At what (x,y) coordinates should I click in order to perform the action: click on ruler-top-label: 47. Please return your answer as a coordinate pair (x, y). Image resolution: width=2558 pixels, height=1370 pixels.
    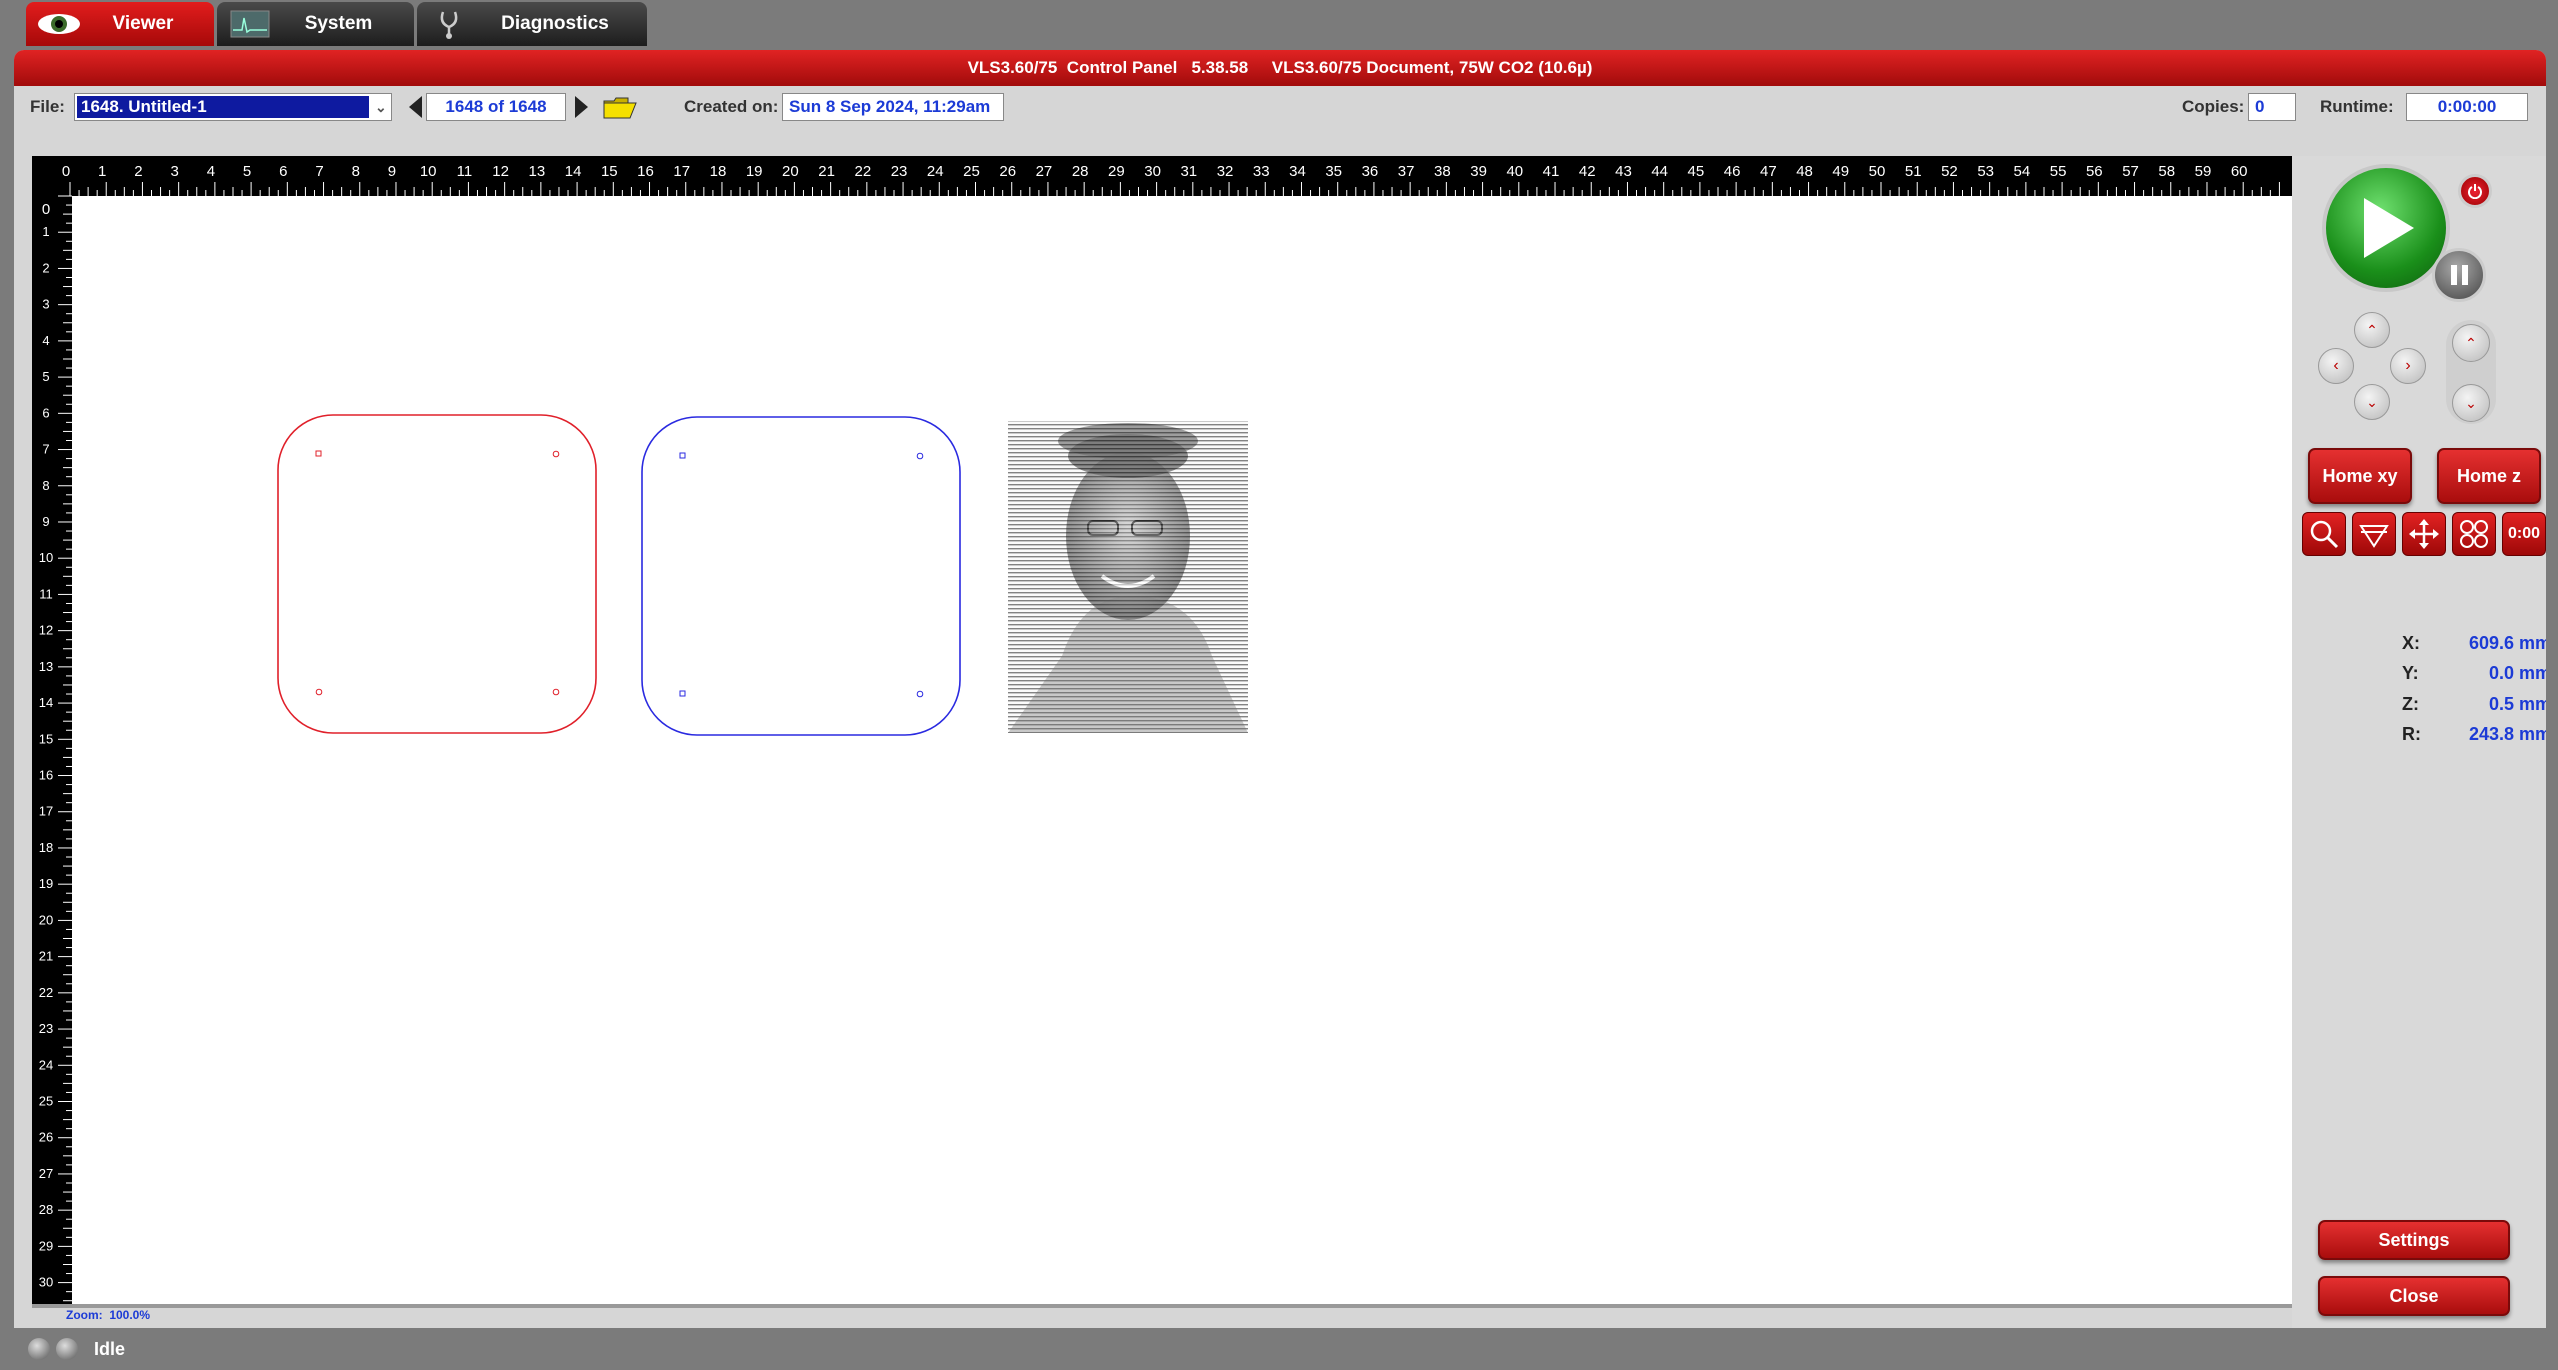
    Looking at the image, I should click on (1768, 171).